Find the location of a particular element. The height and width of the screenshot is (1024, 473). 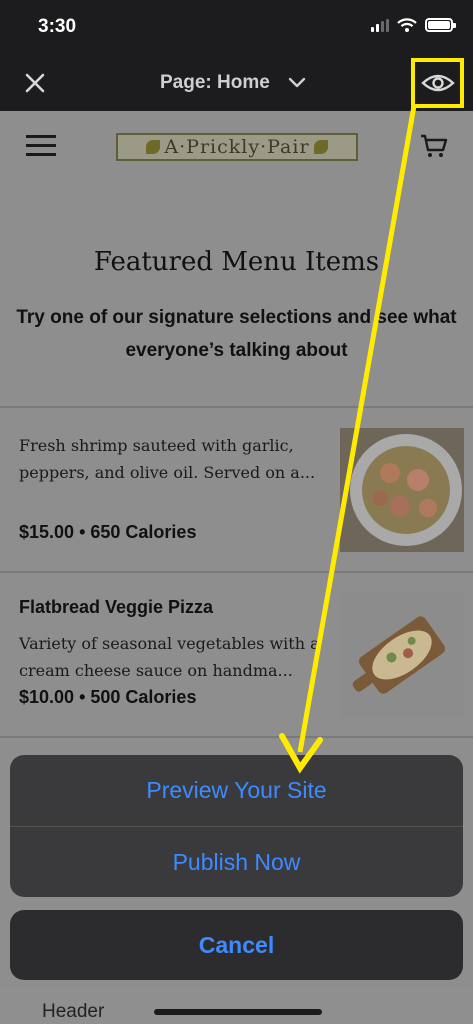

item-name: Flatbread Veggie Pizza is located at coordinates (116, 607).